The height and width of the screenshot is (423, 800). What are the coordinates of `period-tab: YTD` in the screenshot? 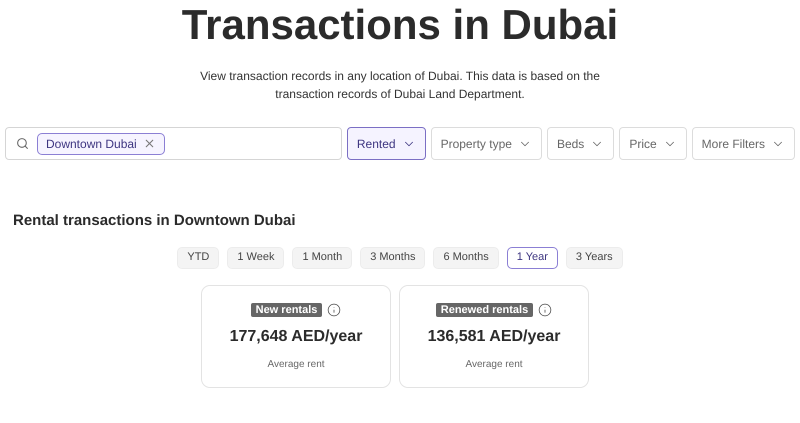 It's located at (198, 257).